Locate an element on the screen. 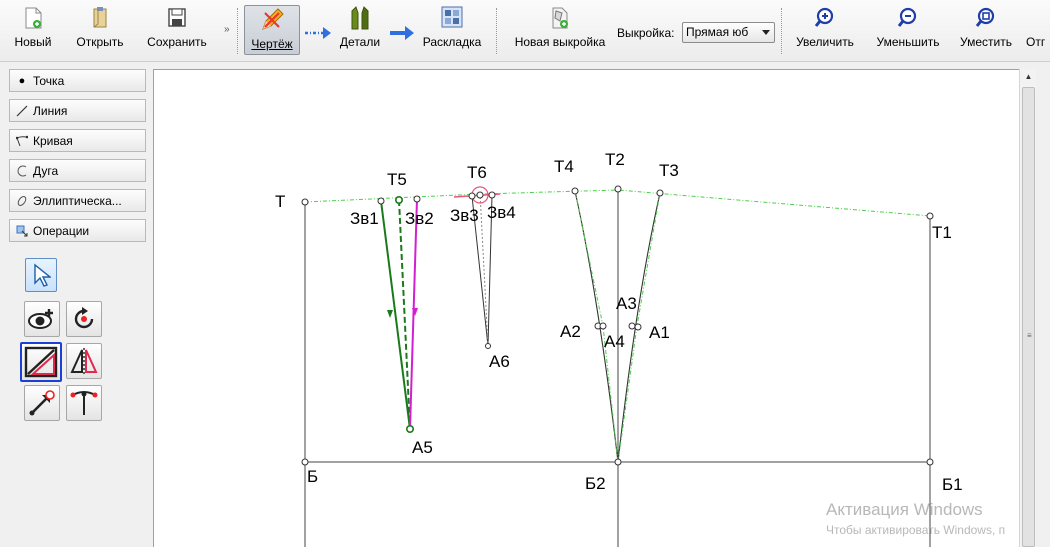  tool-group-curve: Кривая is located at coordinates (77, 140).